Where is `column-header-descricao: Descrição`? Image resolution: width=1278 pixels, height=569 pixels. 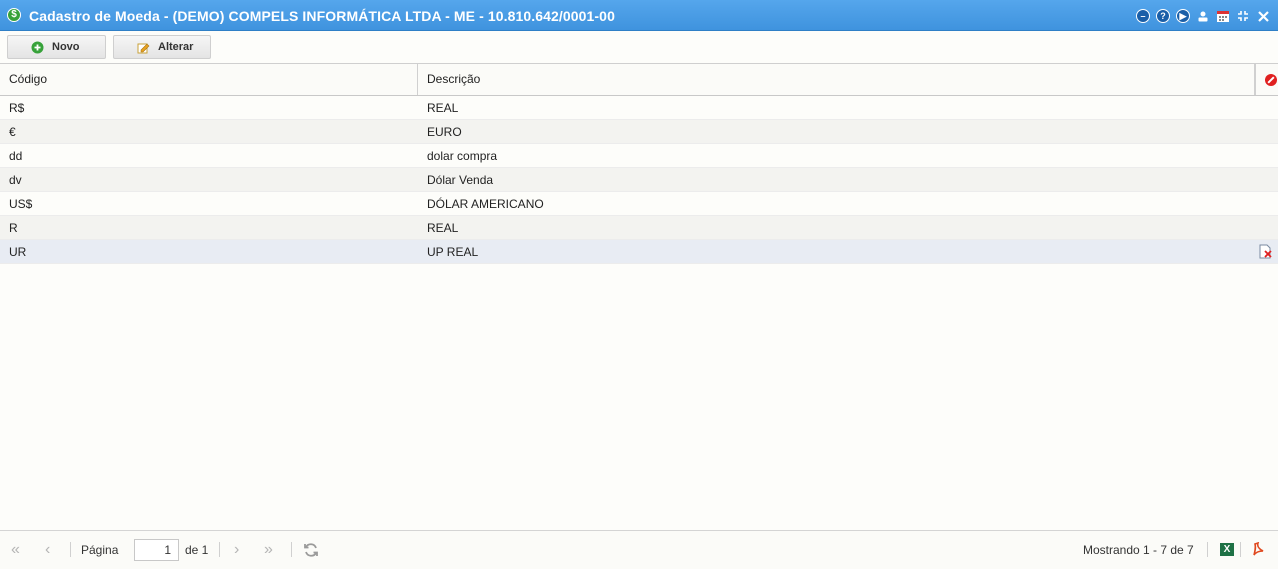 column-header-descricao: Descrição is located at coordinates (836, 79).